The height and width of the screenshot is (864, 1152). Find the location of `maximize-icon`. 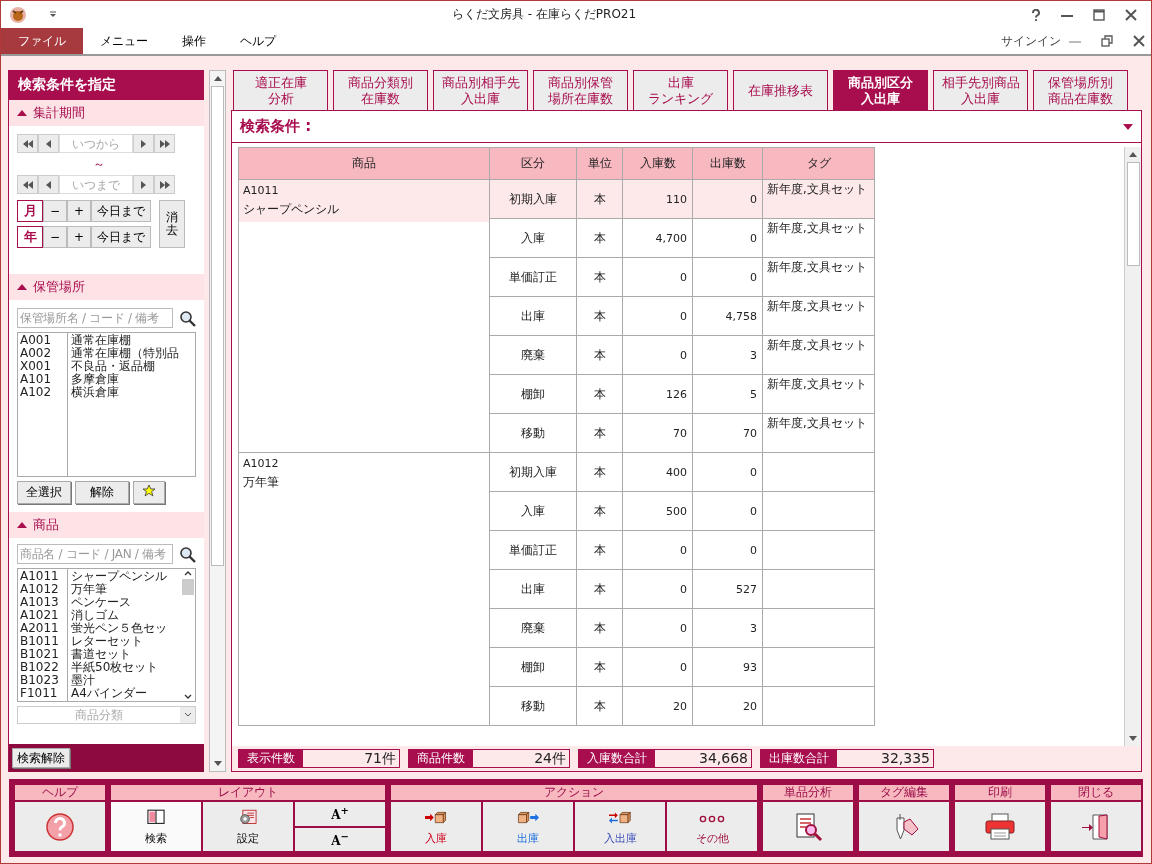

maximize-icon is located at coordinates (1099, 14).